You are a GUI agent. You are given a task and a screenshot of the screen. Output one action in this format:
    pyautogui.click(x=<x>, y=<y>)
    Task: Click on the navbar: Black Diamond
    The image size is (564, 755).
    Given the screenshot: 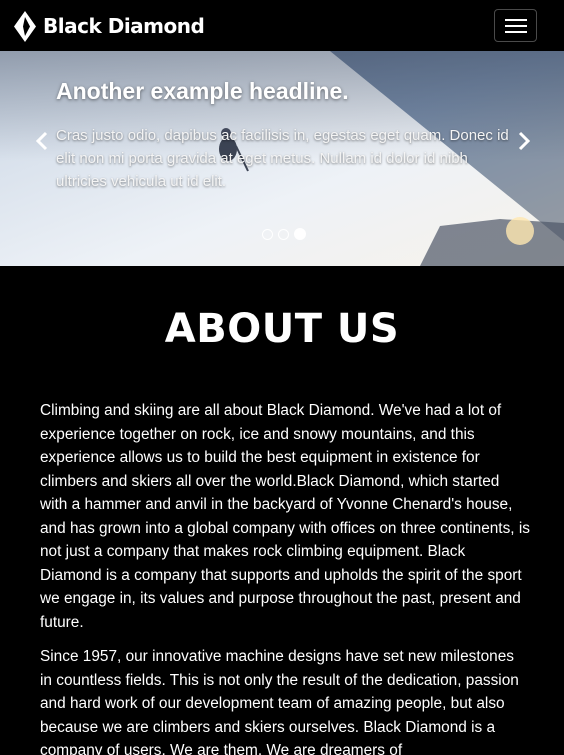 What is the action you would take?
    pyautogui.click(x=282, y=25)
    